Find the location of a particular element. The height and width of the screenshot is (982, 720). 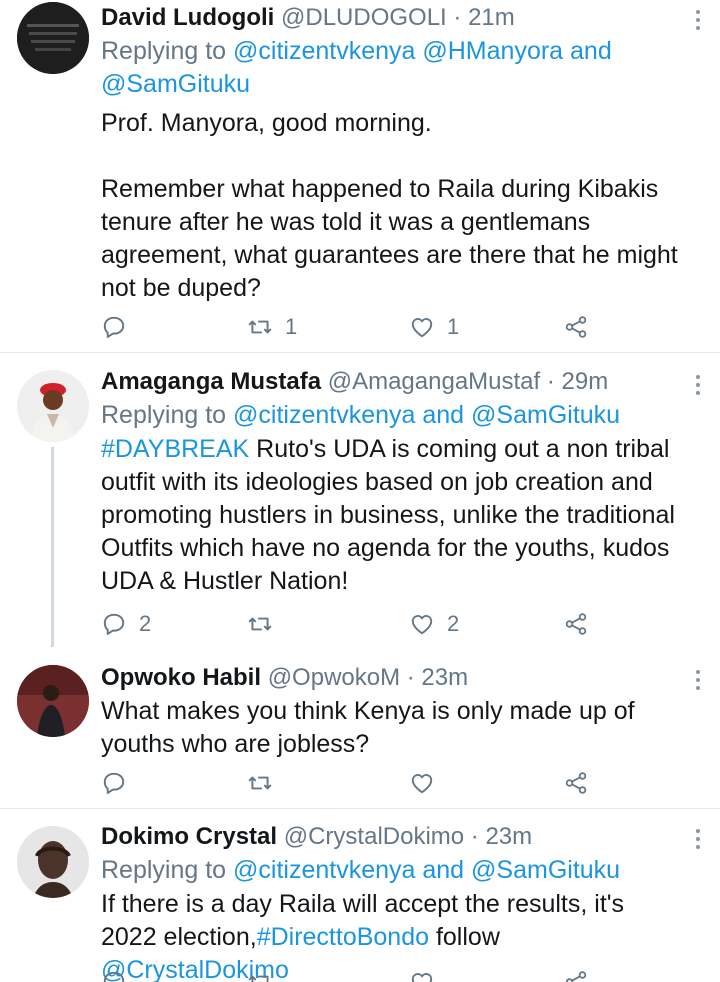

reply-count: 2 is located at coordinates (145, 623).